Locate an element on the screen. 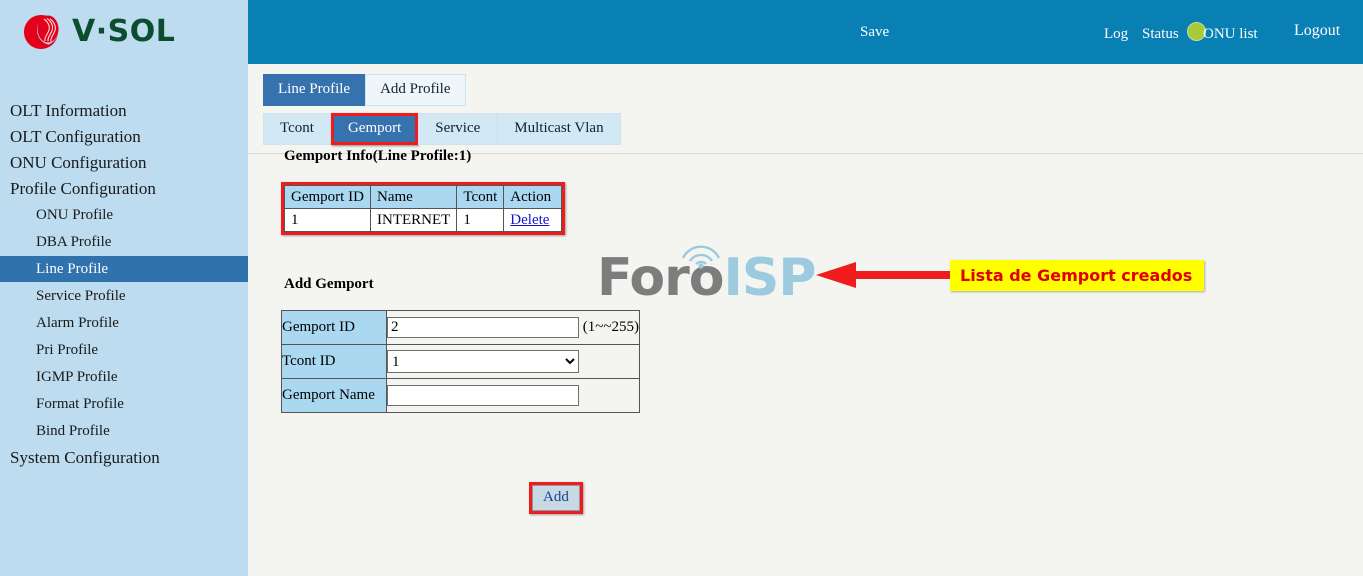 The image size is (1363, 576). primary-tab-bar: Line Profile Add Profile is located at coordinates (364, 90).